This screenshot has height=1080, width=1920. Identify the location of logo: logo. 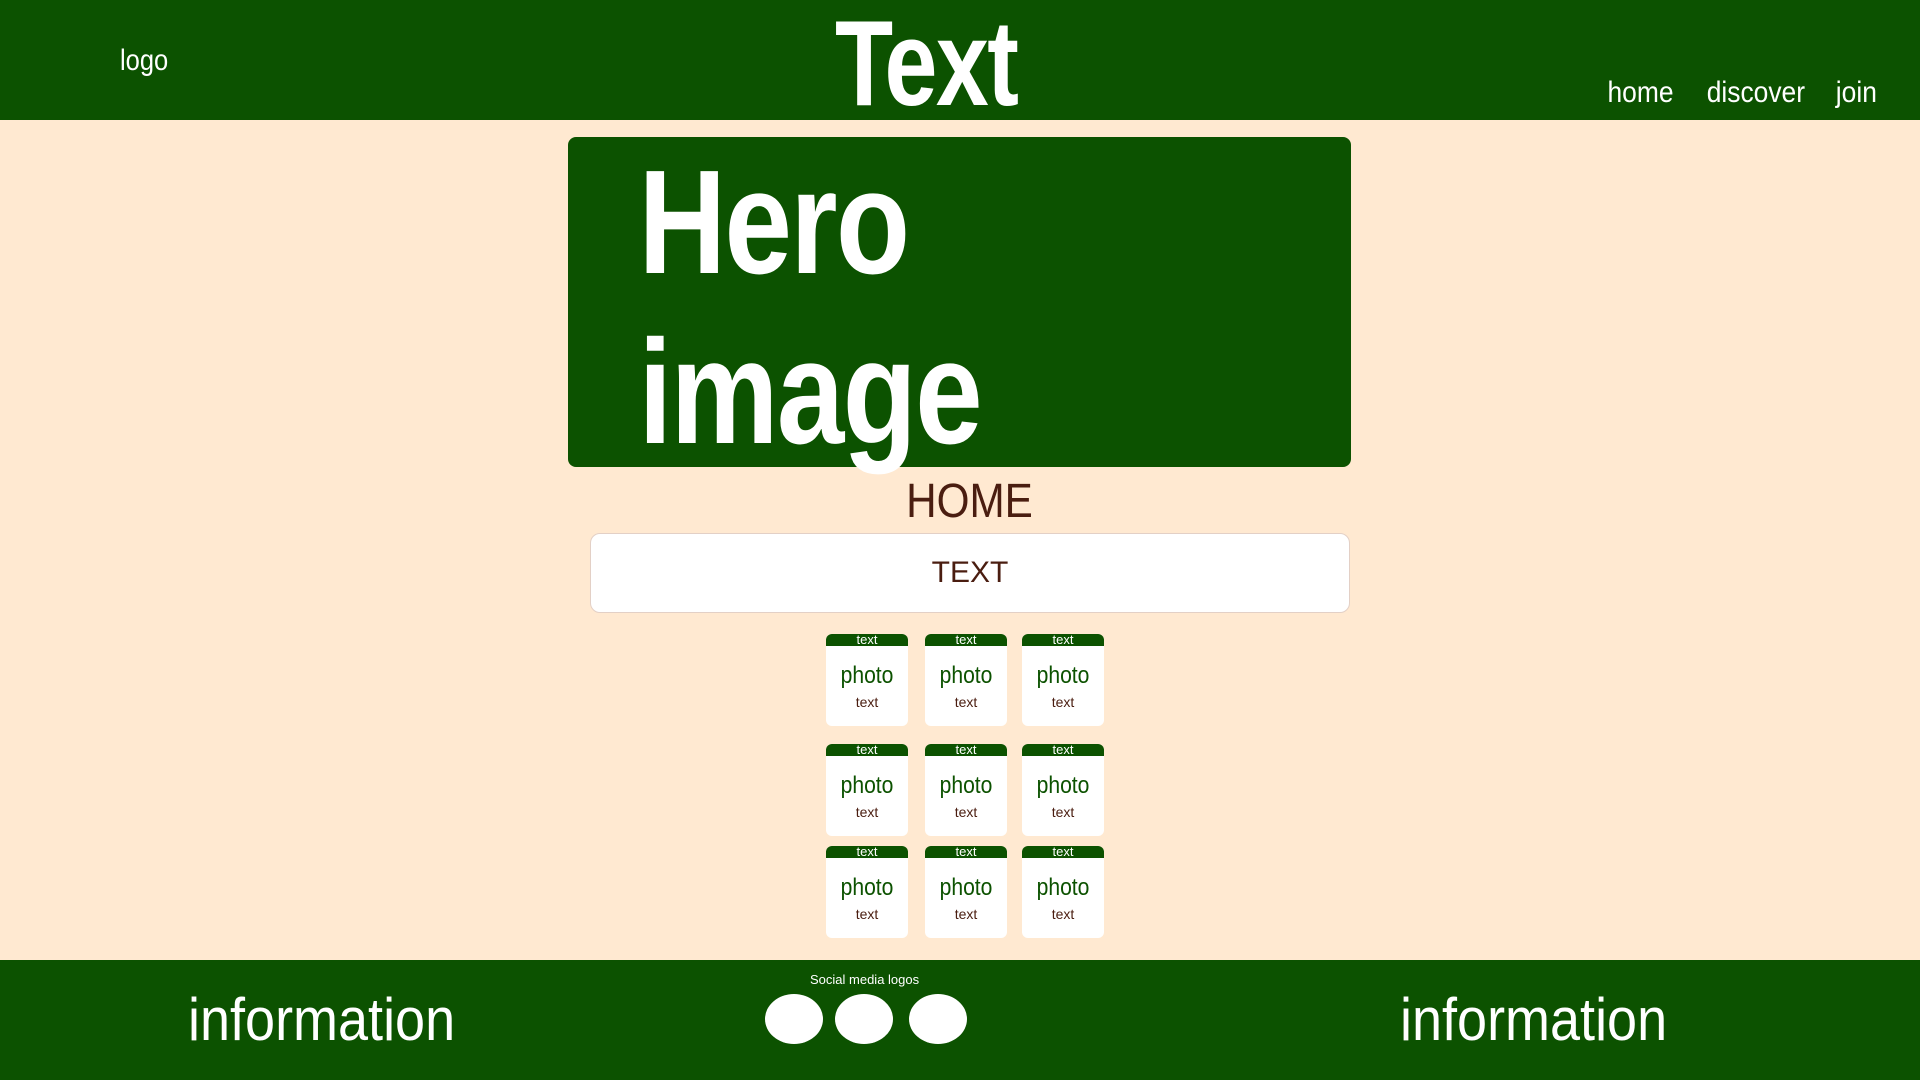
(144, 61).